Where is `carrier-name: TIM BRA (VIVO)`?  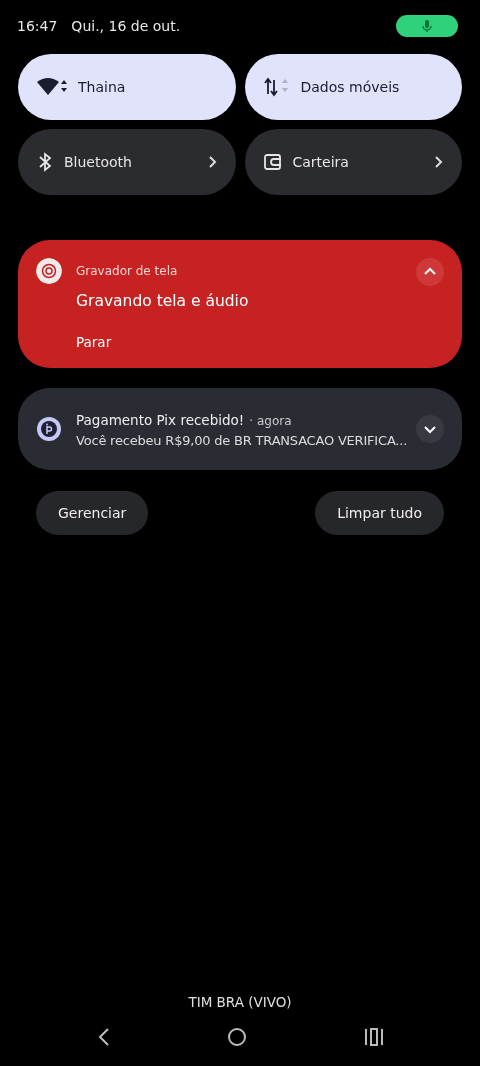
carrier-name: TIM BRA (VIVO) is located at coordinates (240, 1002).